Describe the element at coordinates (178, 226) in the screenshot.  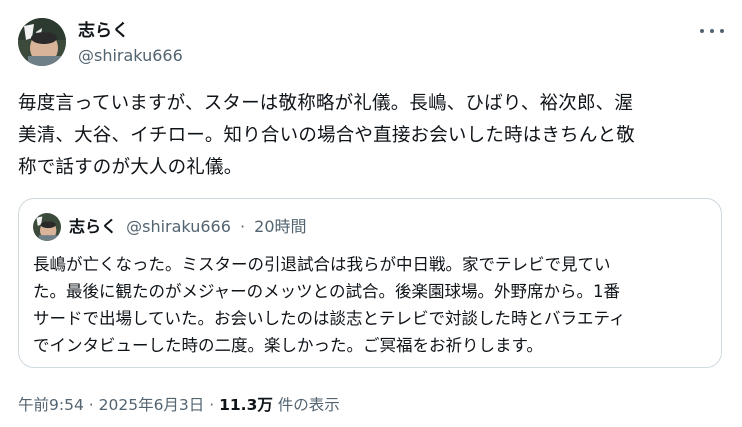
I see `quoted-author-handle: @shiraku666` at that location.